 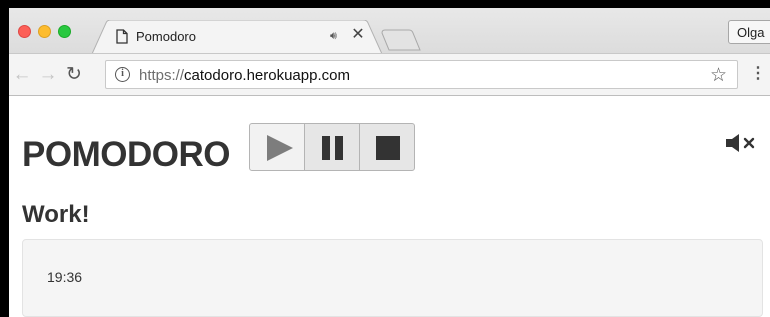 What do you see at coordinates (24, 31) in the screenshot?
I see `close-window-button` at bounding box center [24, 31].